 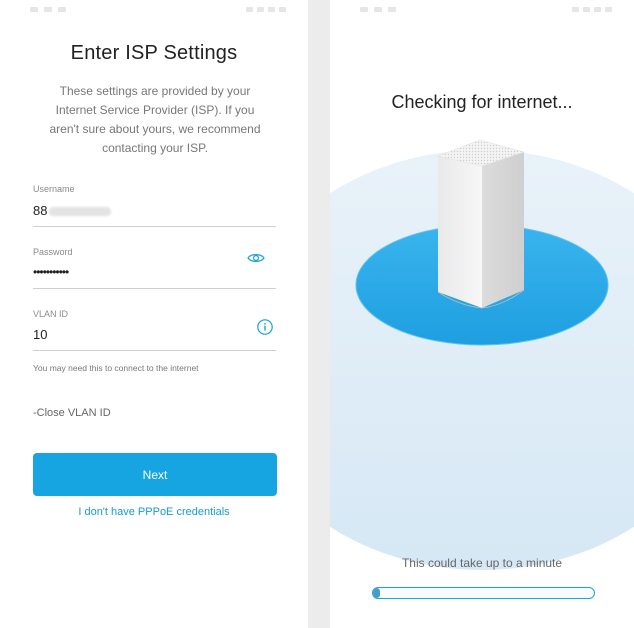 What do you see at coordinates (40, 210) in the screenshot?
I see `username-value: 88` at bounding box center [40, 210].